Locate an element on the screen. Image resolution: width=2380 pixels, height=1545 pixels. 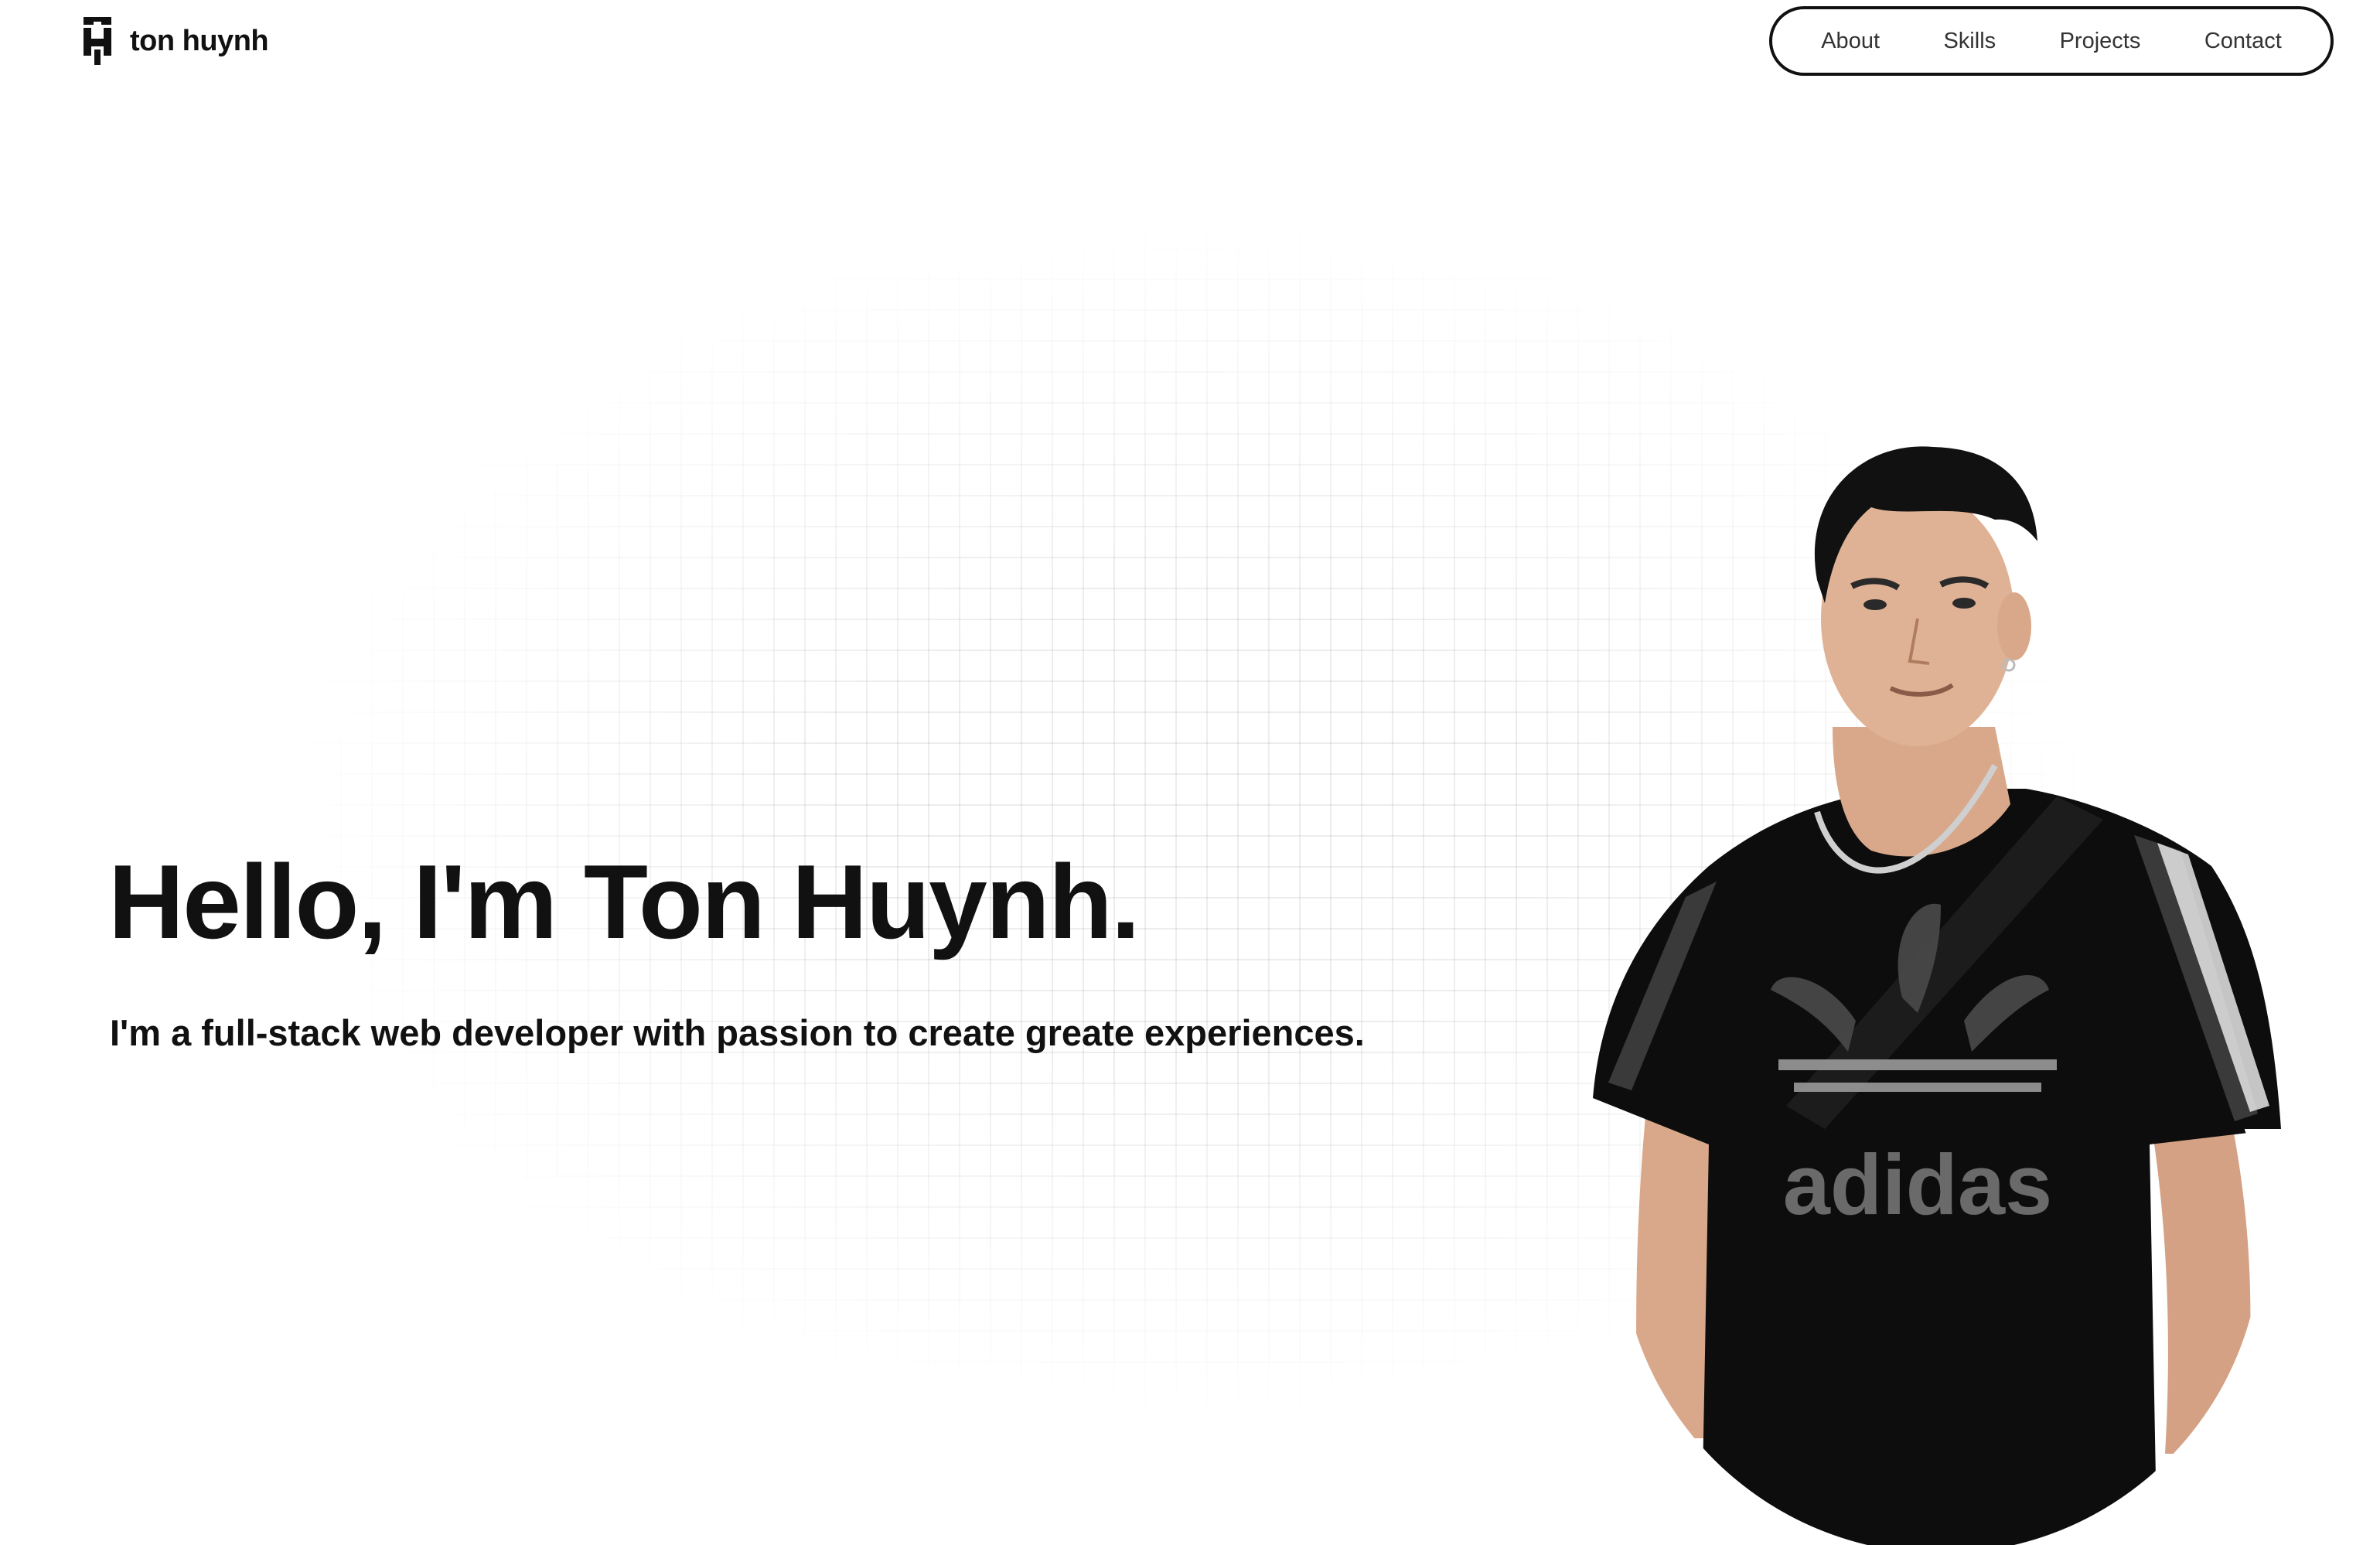
brand-name: ton huynh is located at coordinates (199, 40).